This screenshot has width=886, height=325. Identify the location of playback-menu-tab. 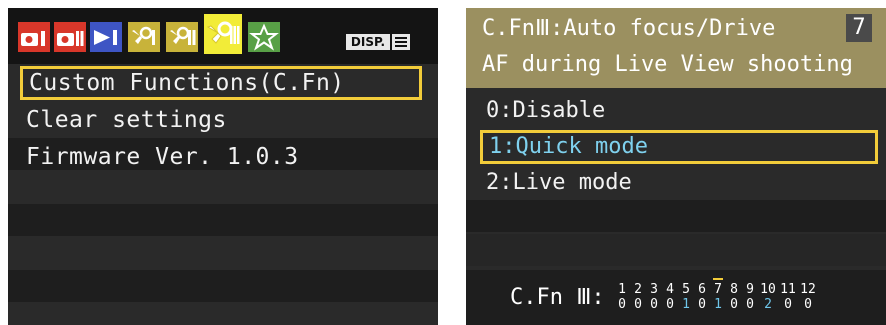
(106, 37).